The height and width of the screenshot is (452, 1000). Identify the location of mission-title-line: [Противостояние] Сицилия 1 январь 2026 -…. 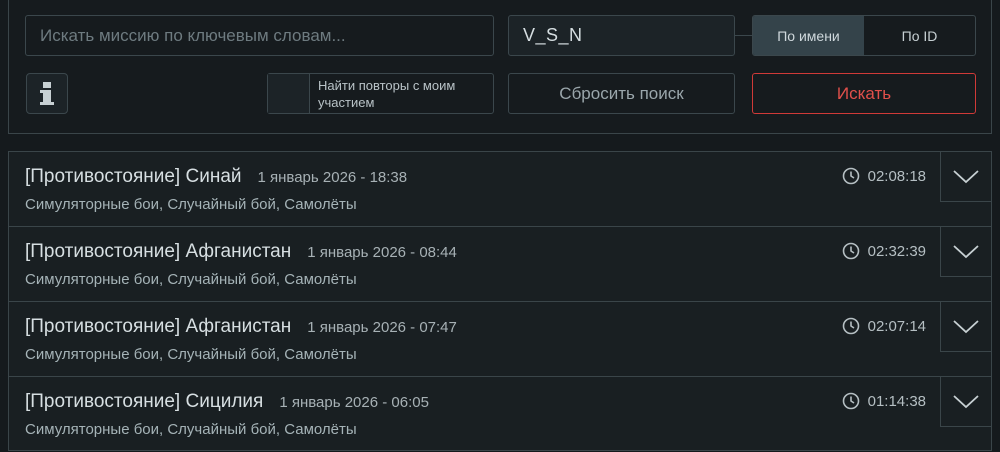
(227, 402).